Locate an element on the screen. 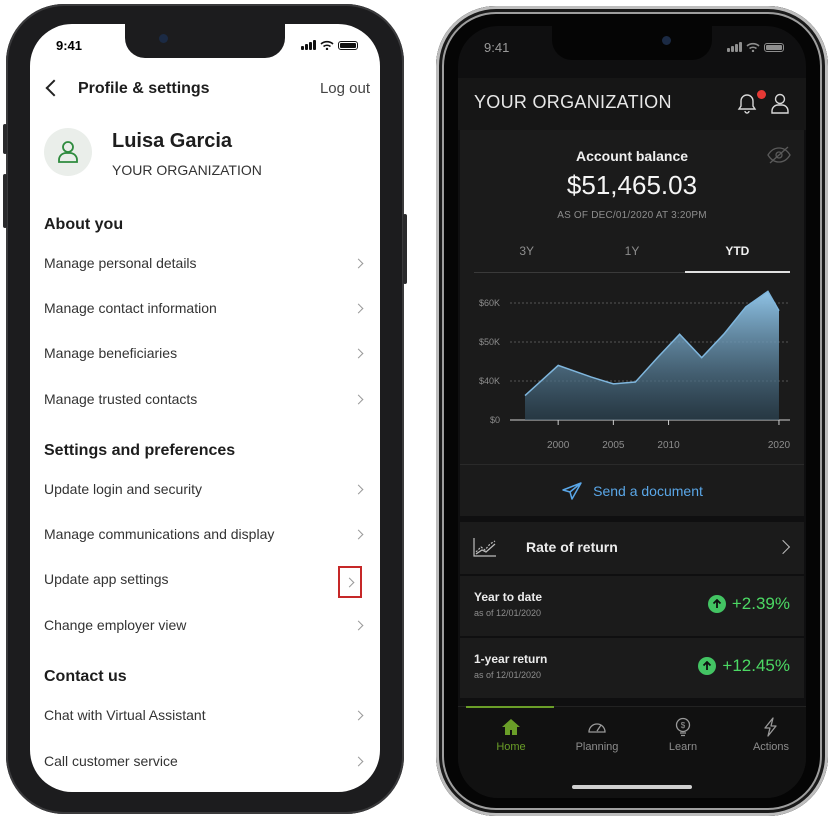  menu-item-highlighted: Update app settings is located at coordinates (206, 582).